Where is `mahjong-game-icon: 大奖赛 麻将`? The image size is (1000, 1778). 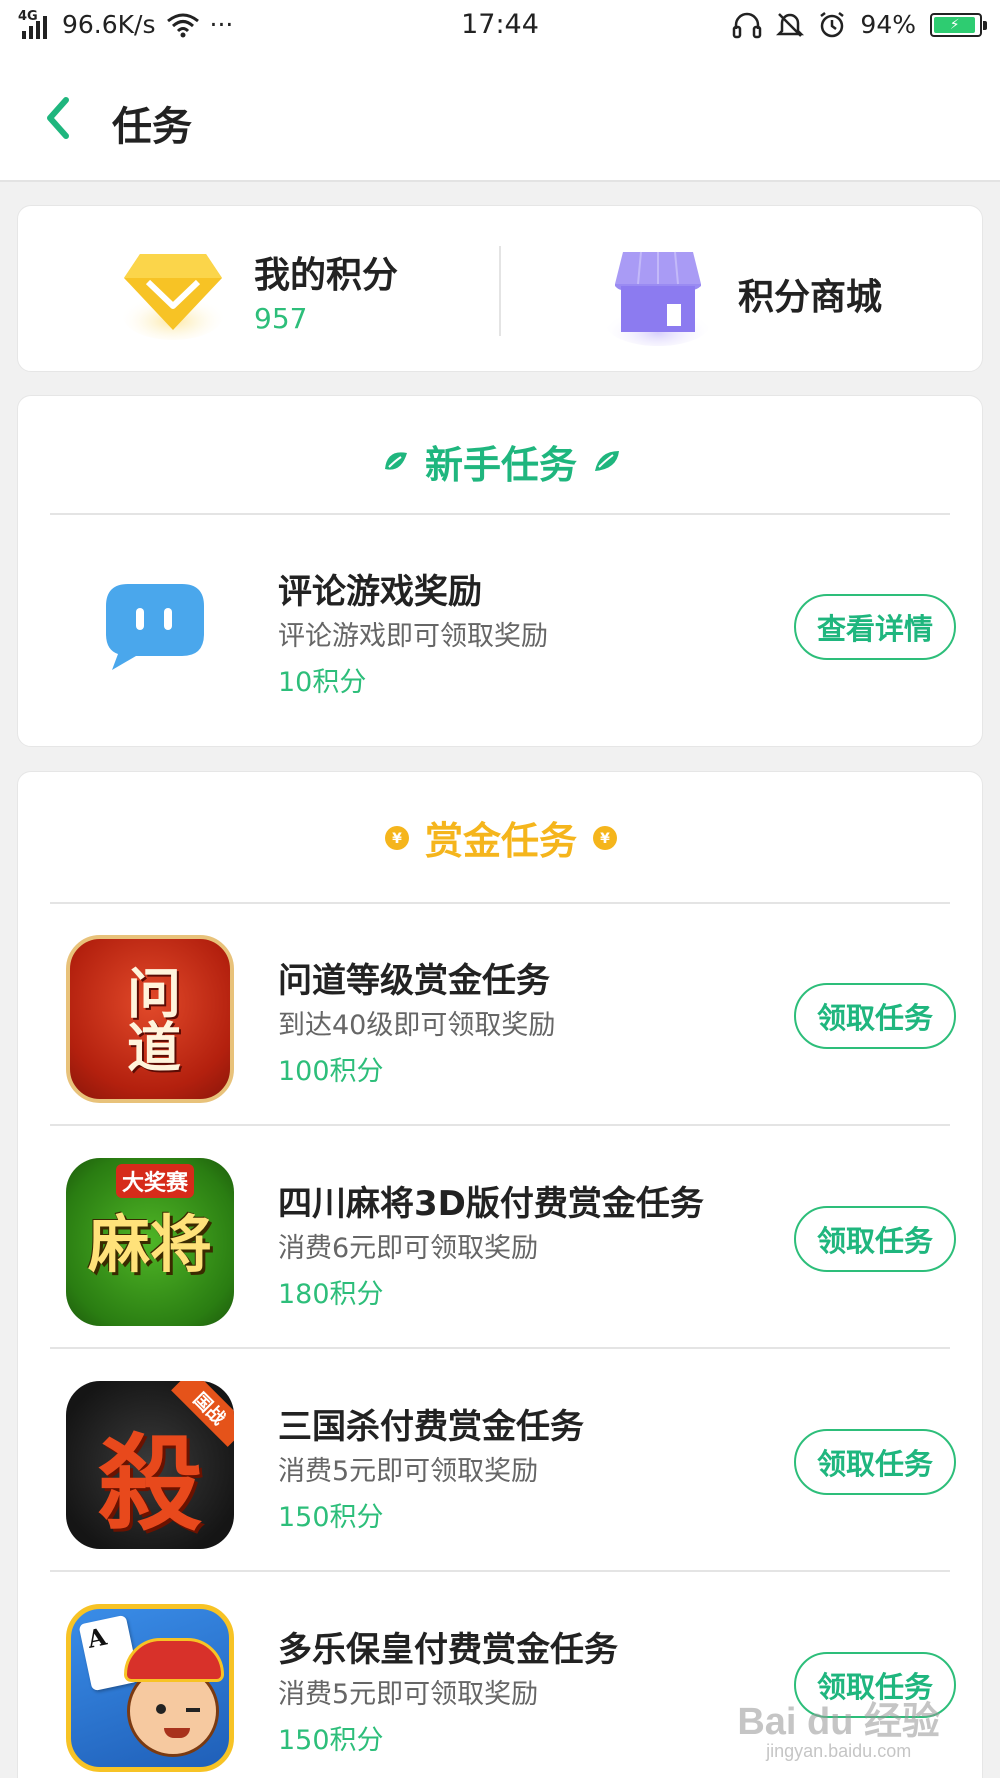 mahjong-game-icon: 大奖赛 麻将 is located at coordinates (150, 1242).